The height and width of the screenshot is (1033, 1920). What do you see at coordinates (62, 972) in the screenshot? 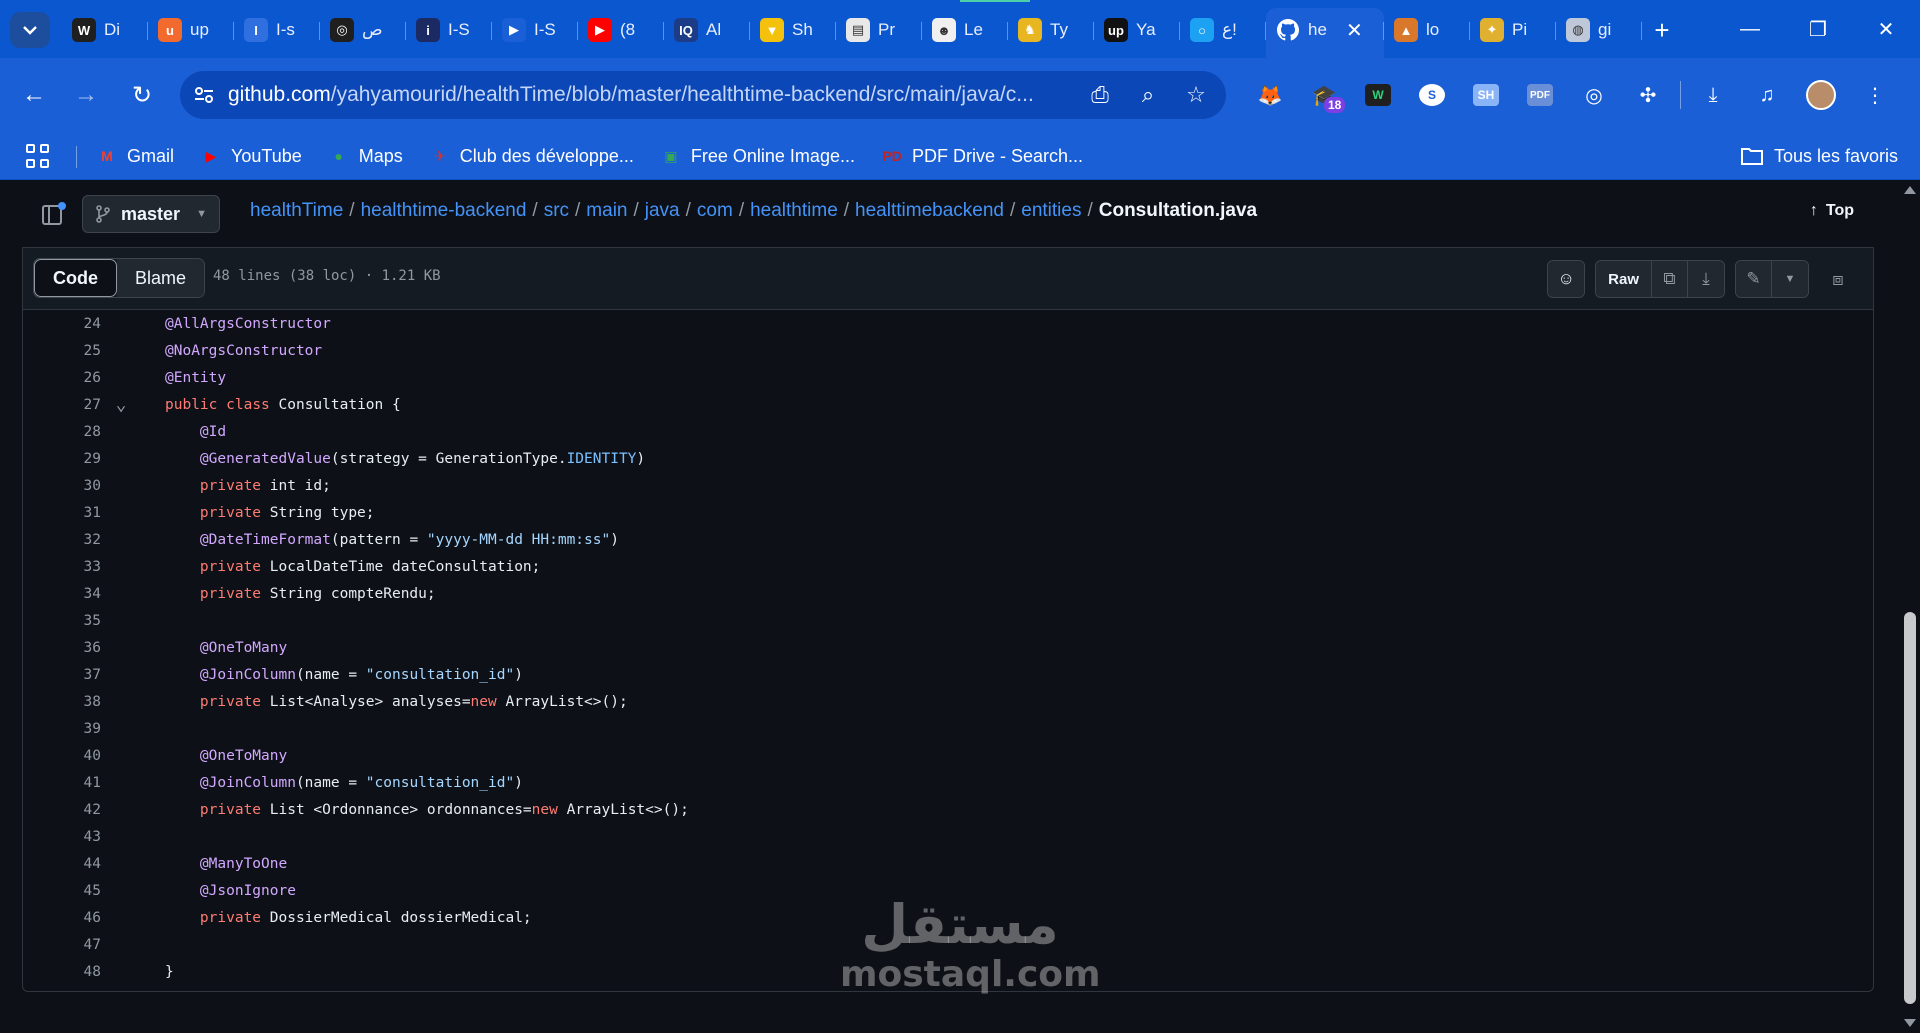
I see `line-number: 48` at bounding box center [62, 972].